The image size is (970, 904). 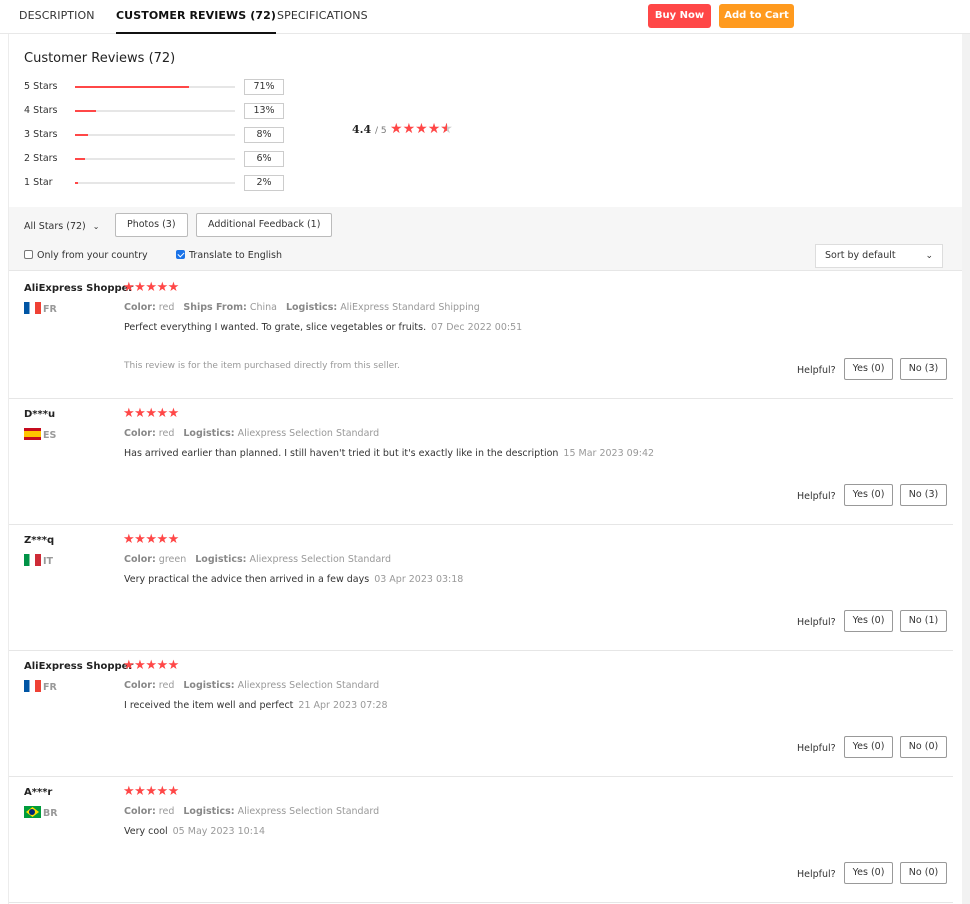 What do you see at coordinates (322, 17) in the screenshot?
I see `tab-specifications: SPECIFICATIONS` at bounding box center [322, 17].